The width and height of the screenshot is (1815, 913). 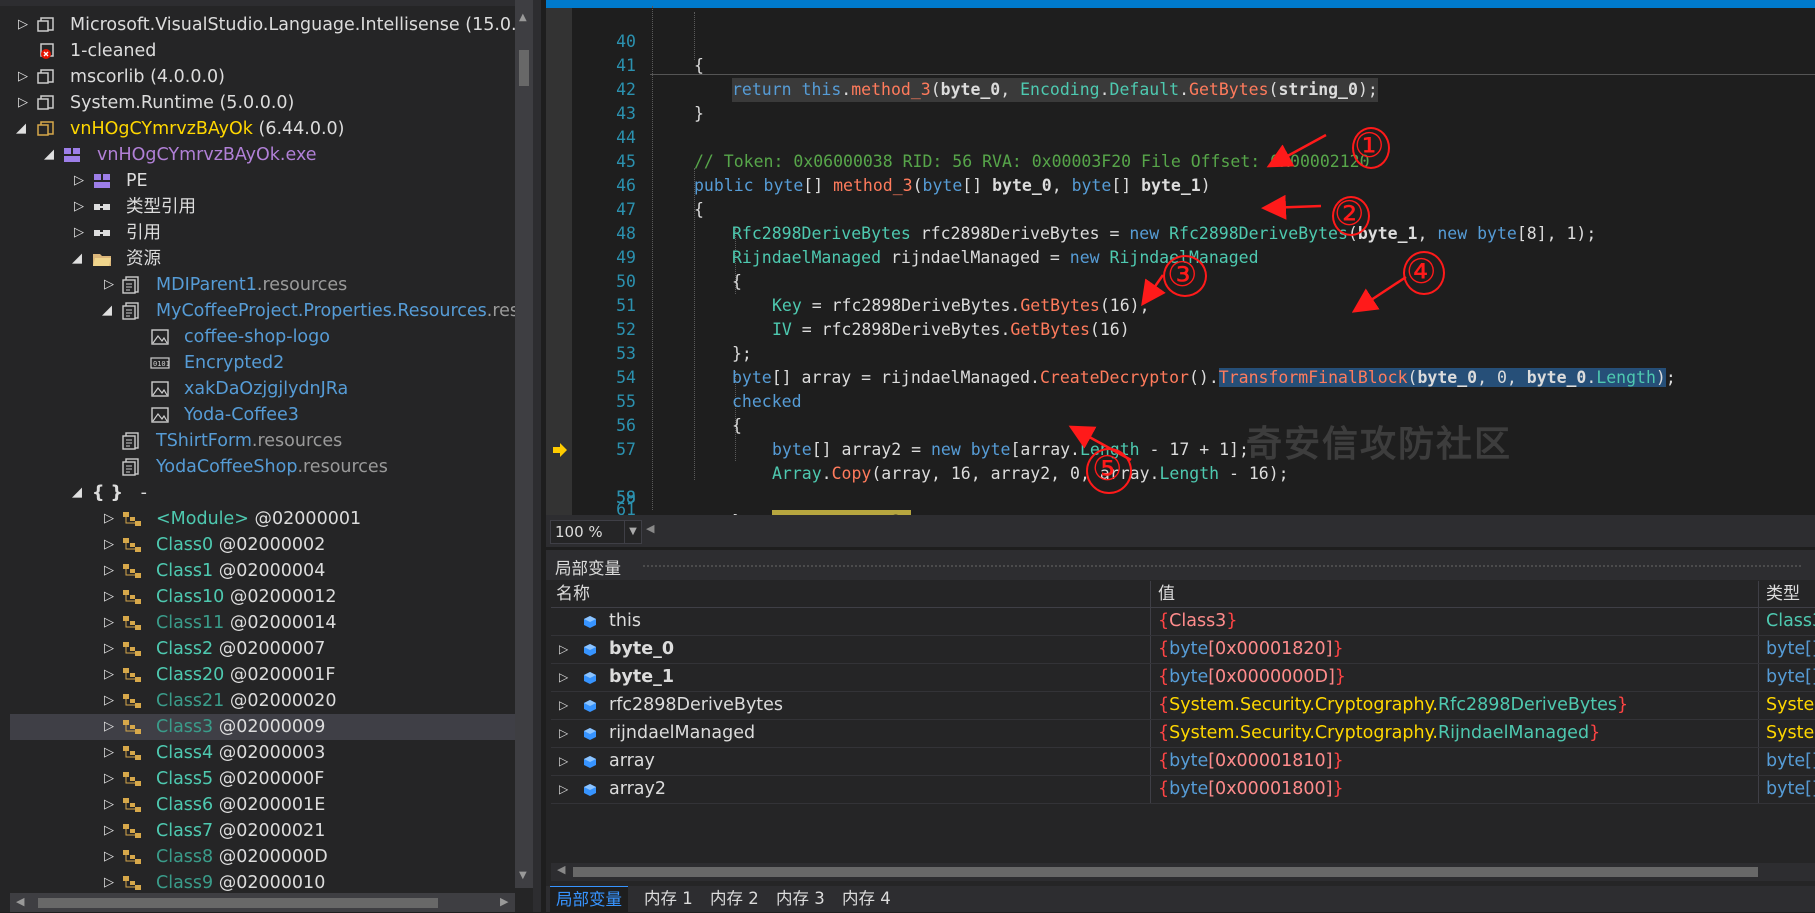 What do you see at coordinates (1783, 594) in the screenshot?
I see `column-type-header: 类型` at bounding box center [1783, 594].